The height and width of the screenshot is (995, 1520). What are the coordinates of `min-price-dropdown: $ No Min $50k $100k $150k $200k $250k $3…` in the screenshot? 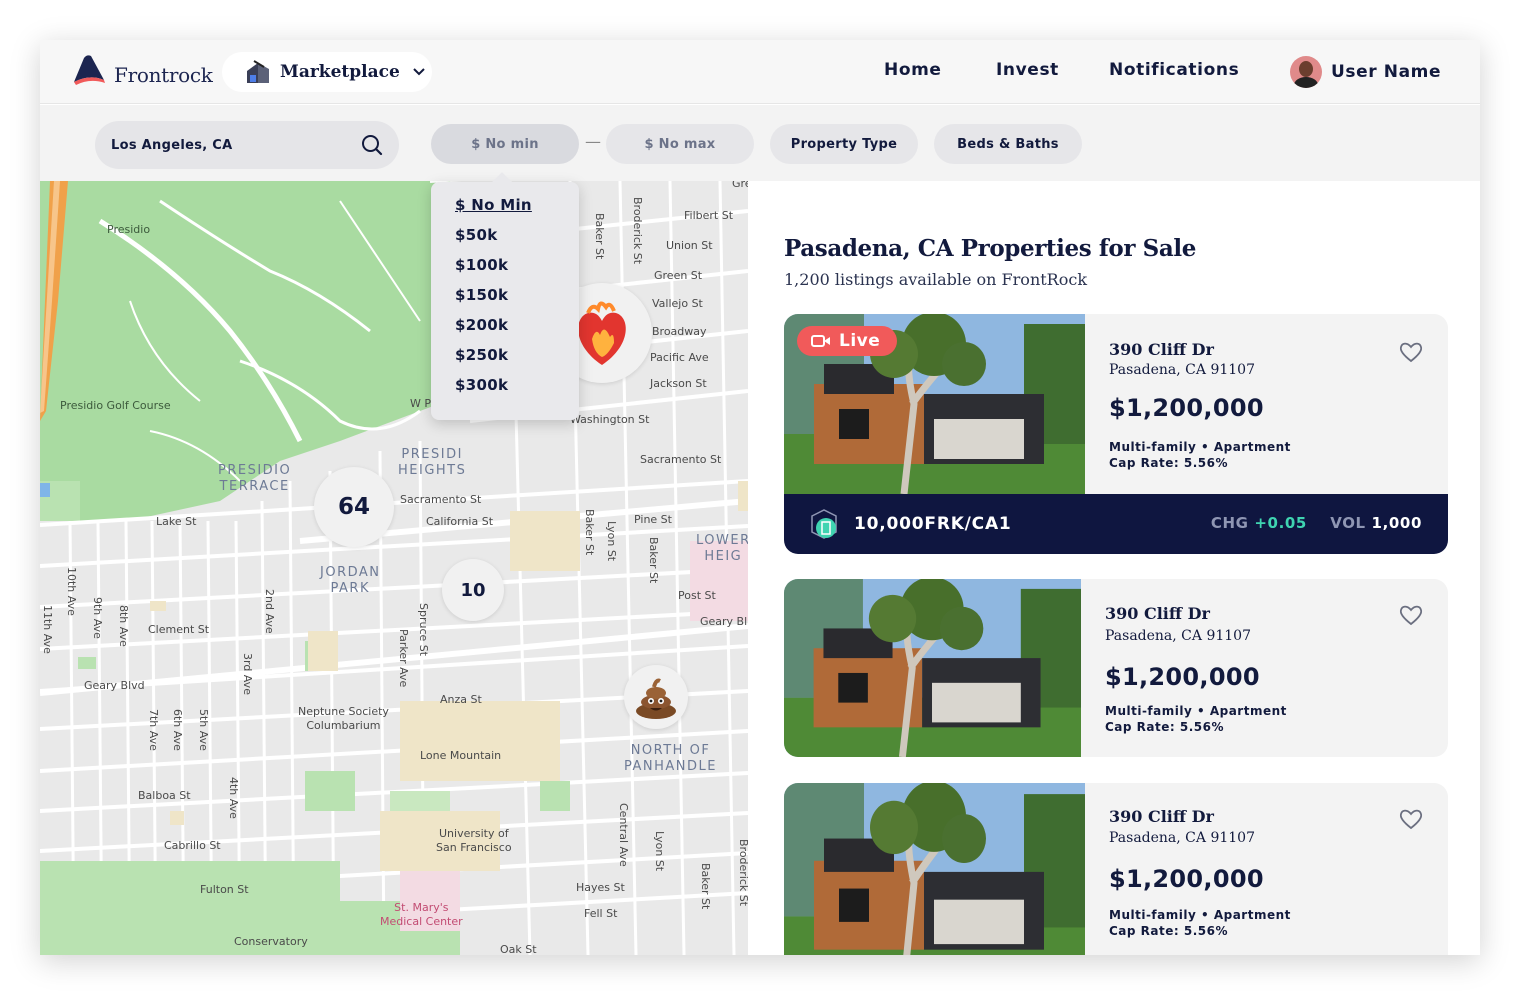 It's located at (505, 301).